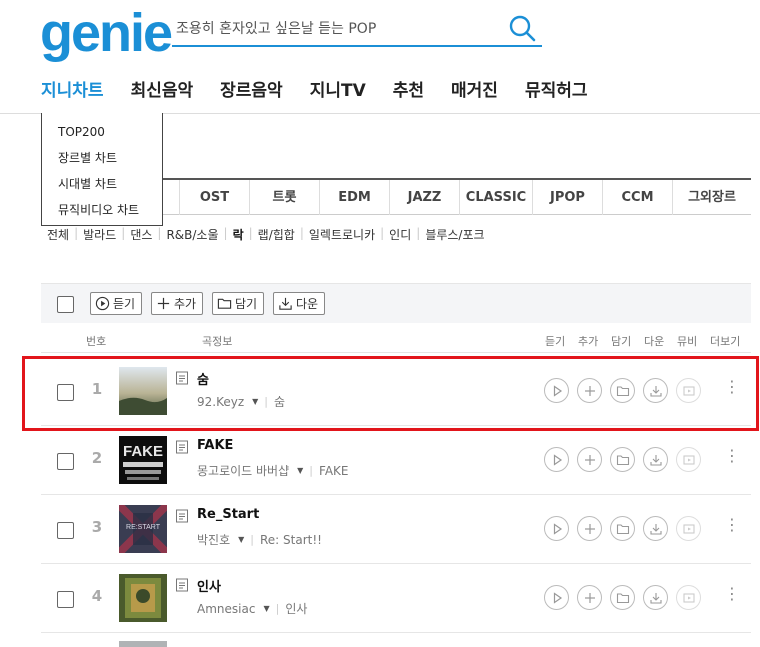 Image resolution: width=760 pixels, height=647 pixels. Describe the element at coordinates (106, 33) in the screenshot. I see `genie-logo: genie` at that location.